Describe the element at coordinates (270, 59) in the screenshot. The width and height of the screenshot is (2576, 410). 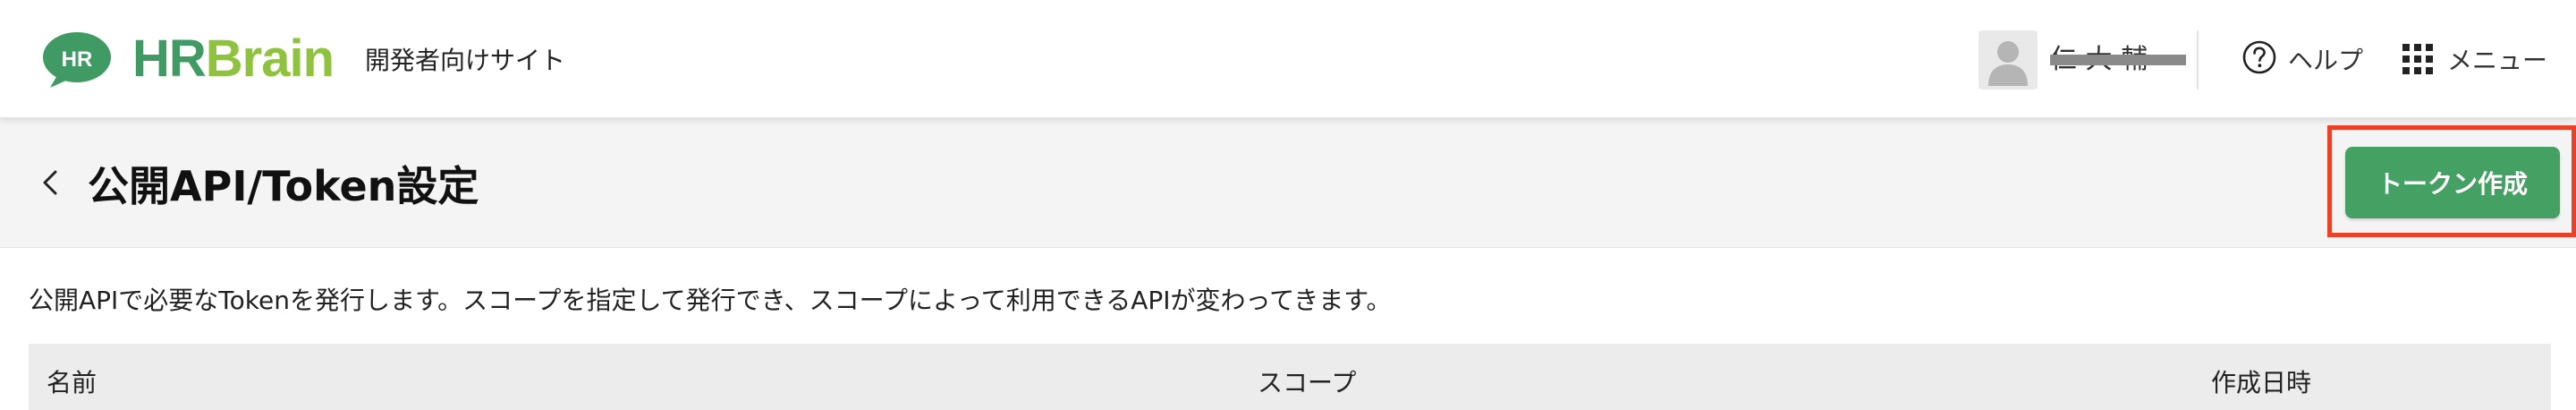
I see `logo-word-brain: Brain` at that location.